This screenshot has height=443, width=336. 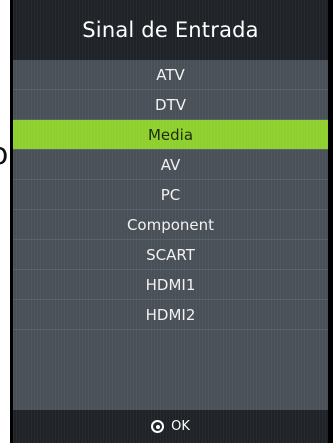 What do you see at coordinates (170, 195) in the screenshot?
I see `menu-item-pc: PC` at bounding box center [170, 195].